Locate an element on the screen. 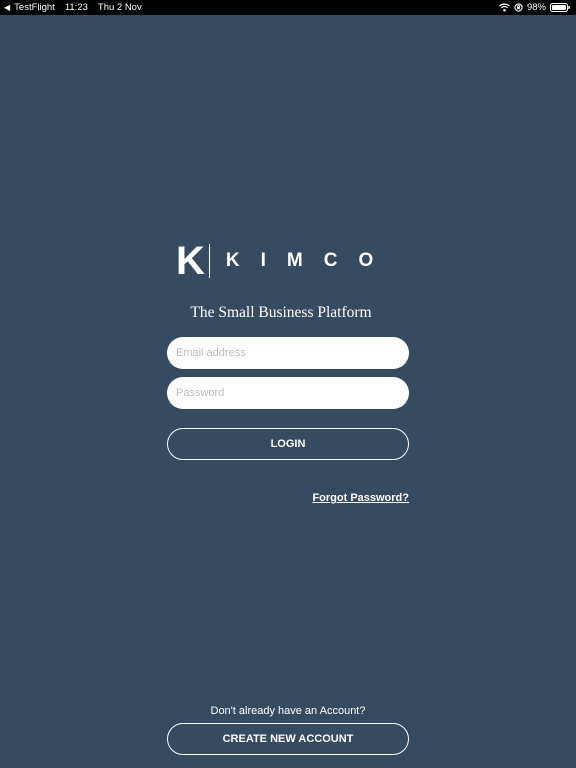  kimco-logo: K KIMCO is located at coordinates (285, 261).